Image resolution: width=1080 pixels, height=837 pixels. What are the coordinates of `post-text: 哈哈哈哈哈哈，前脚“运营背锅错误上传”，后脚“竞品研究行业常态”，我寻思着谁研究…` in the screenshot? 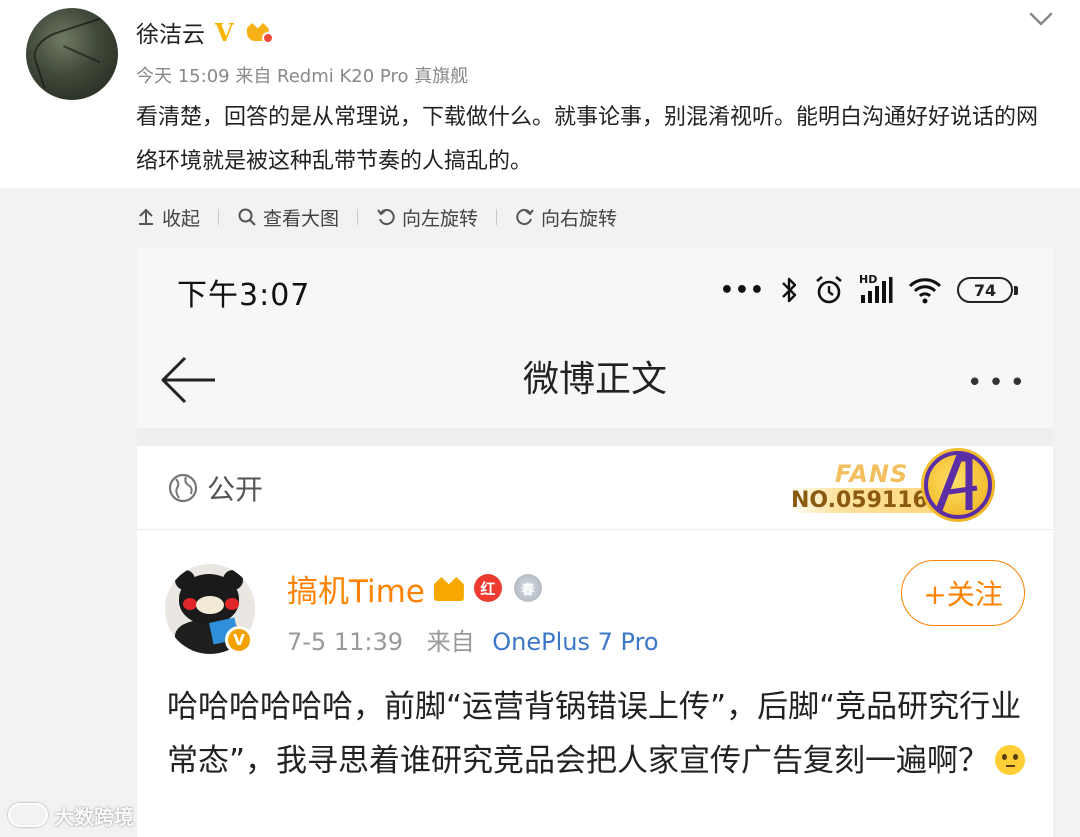 It's located at (594, 734).